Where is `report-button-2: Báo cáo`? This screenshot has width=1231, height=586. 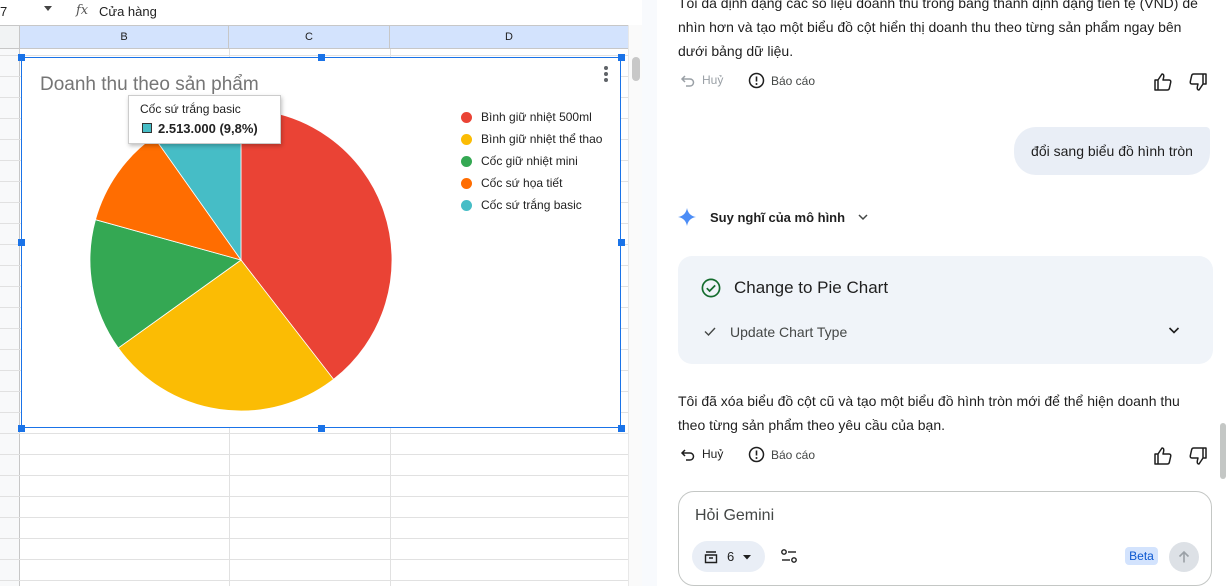
report-button-2: Báo cáo is located at coordinates (781, 454).